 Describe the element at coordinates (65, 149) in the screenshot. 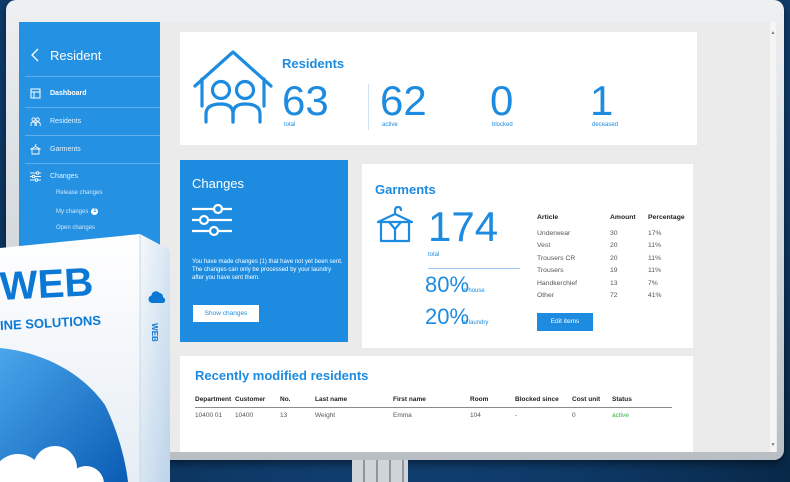

I see `sidebar-item-label: Garments` at that location.